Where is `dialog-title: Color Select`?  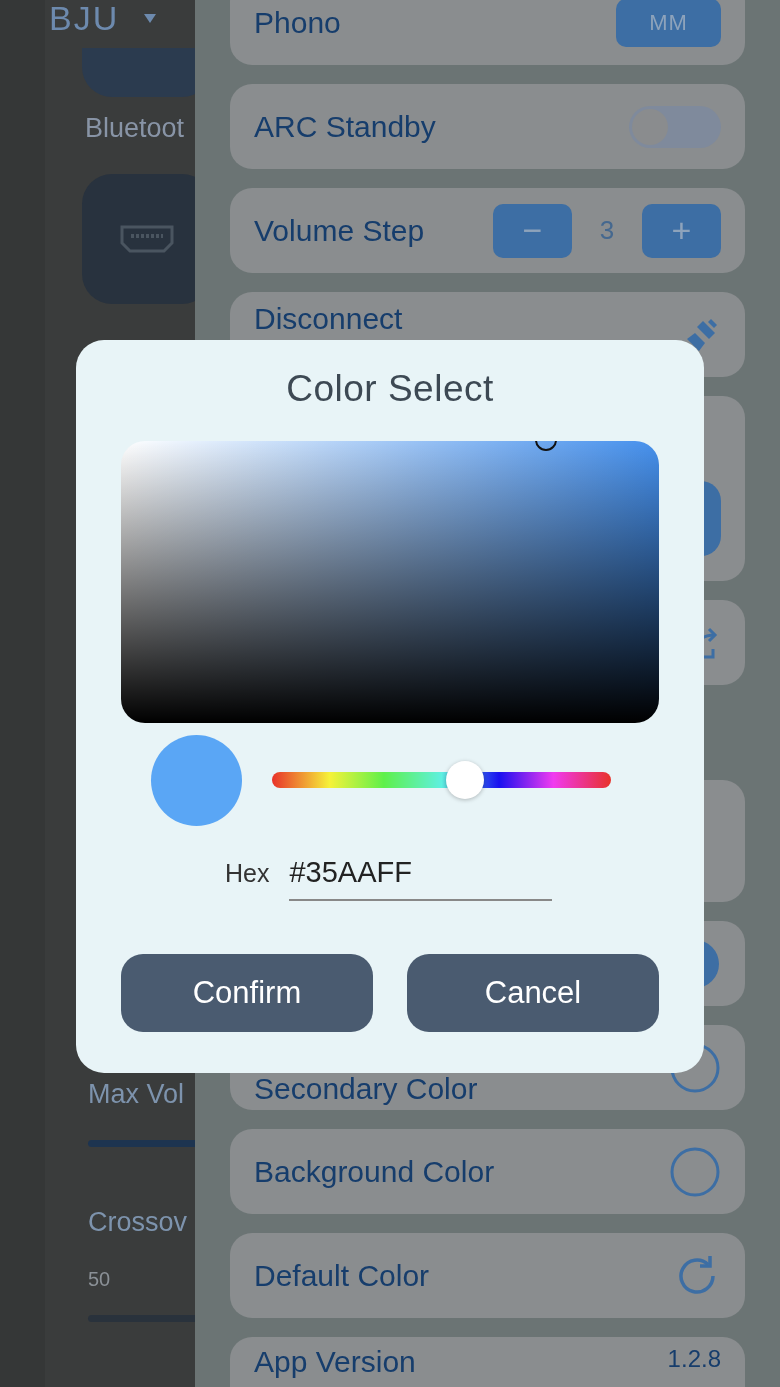 dialog-title: Color Select is located at coordinates (390, 389).